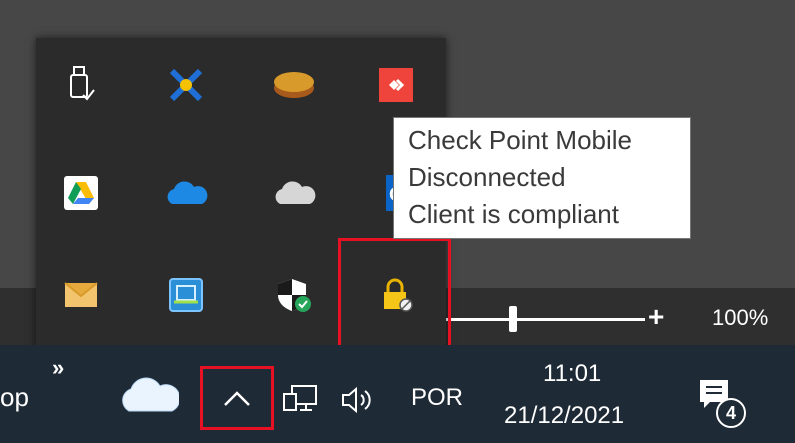  Describe the element at coordinates (437, 398) in the screenshot. I see `language-indicator: POR` at that location.